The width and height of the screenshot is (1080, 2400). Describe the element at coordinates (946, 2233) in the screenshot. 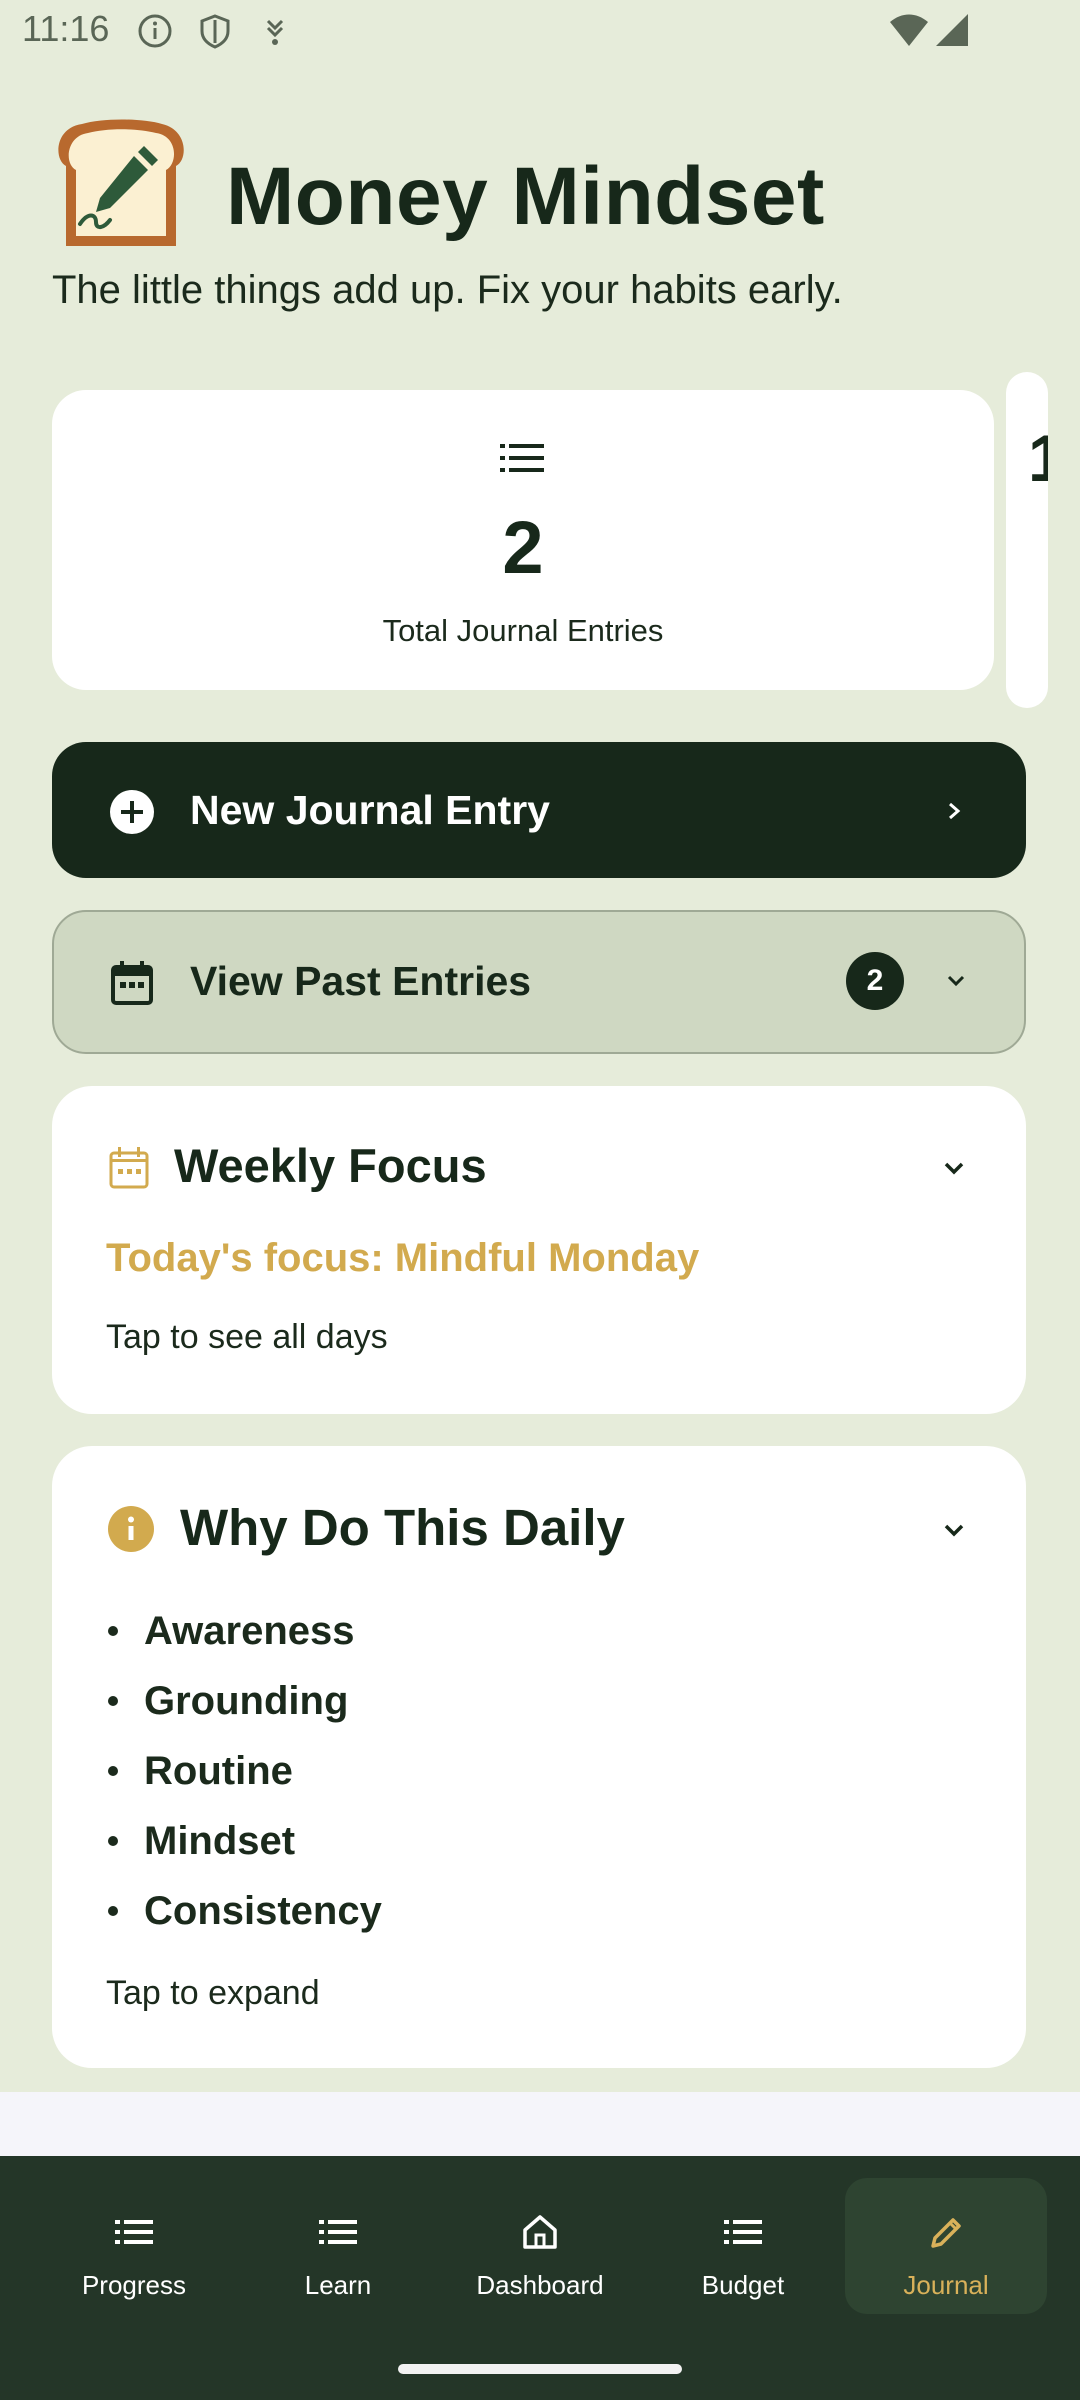

I see `pencil-icon` at that location.